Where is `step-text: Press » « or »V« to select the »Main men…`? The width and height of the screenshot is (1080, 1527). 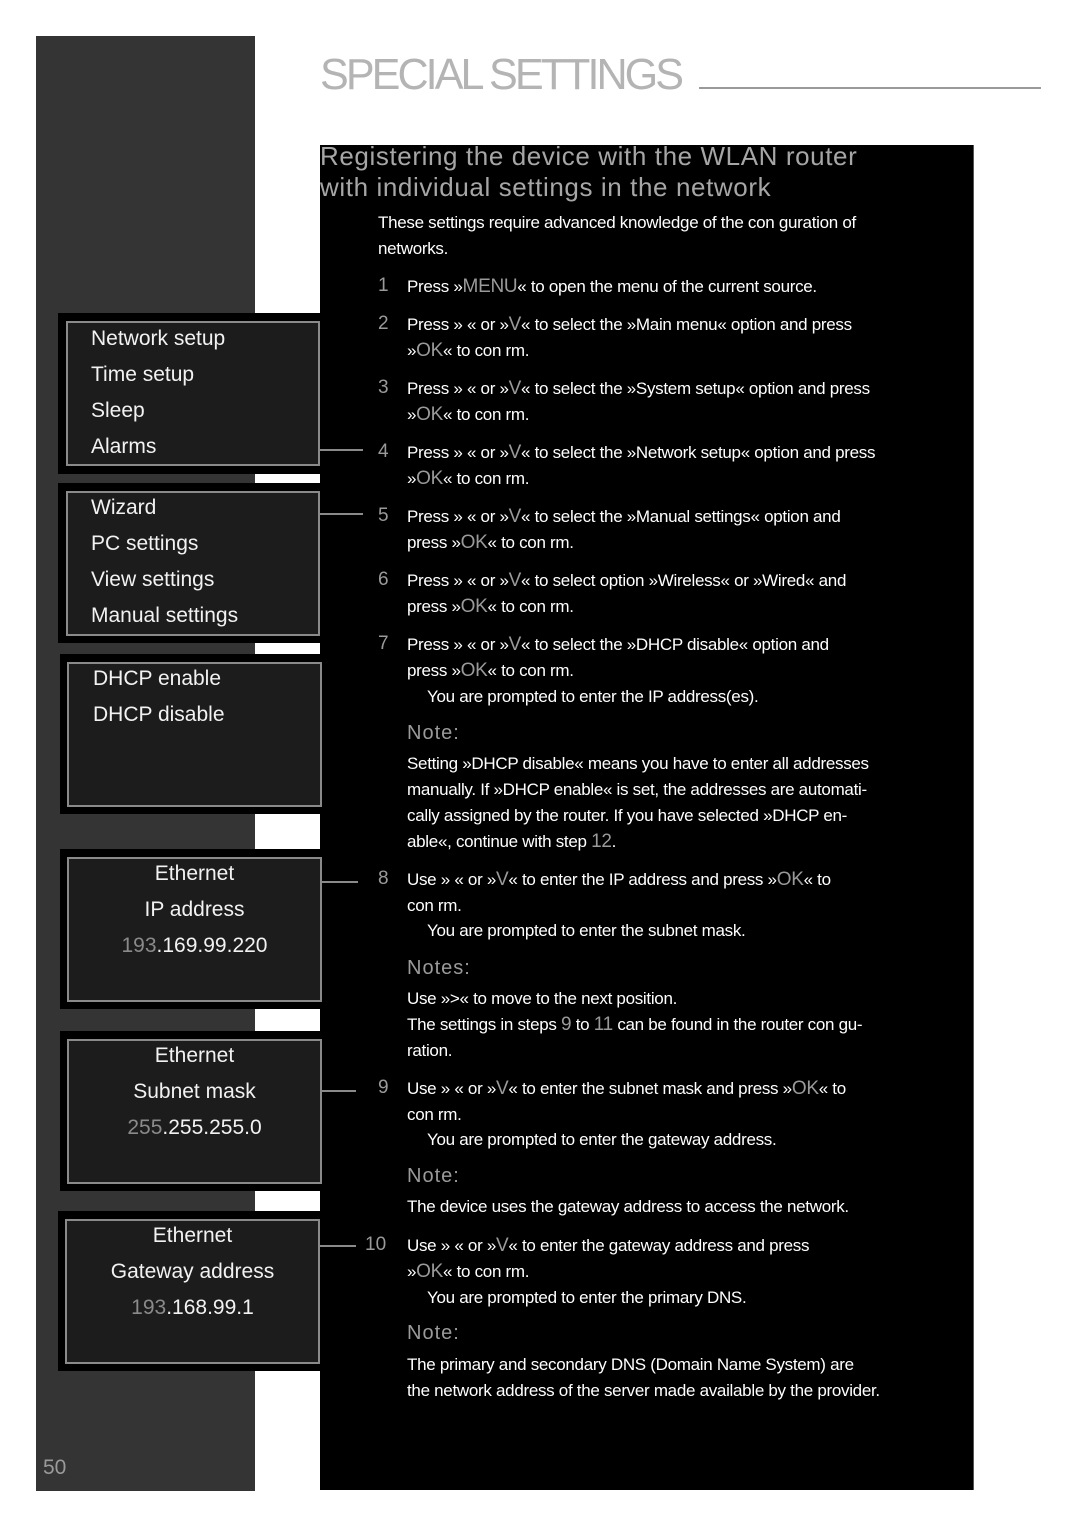
step-text: Press » « or »V« to select the »Main men… is located at coordinates (629, 338).